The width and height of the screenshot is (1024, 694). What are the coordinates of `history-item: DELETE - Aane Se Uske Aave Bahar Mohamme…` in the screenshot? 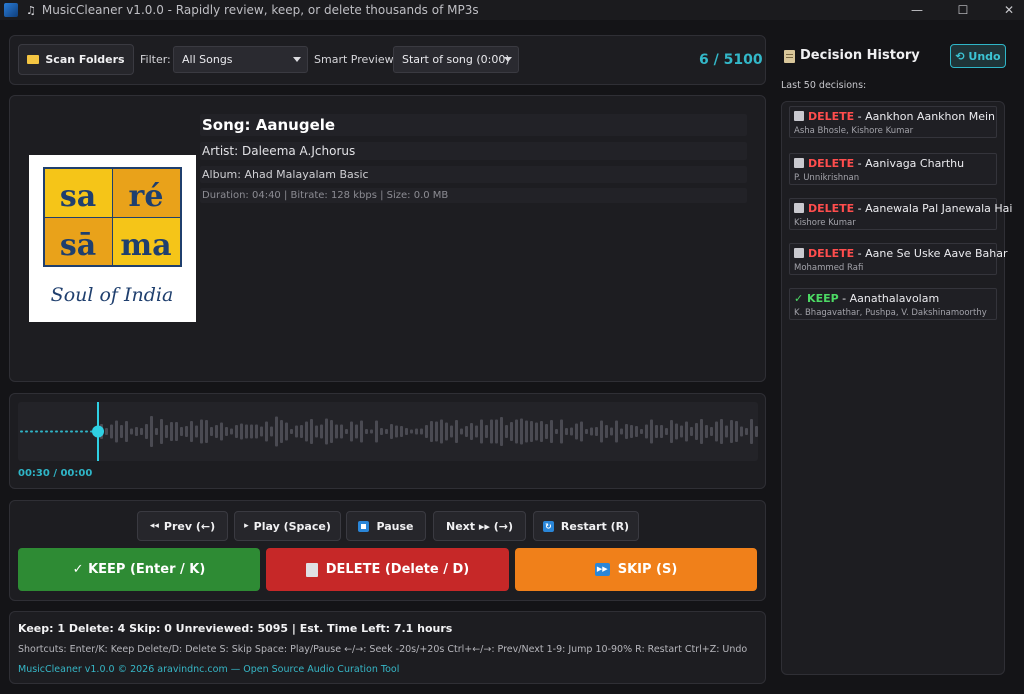 It's located at (898, 259).